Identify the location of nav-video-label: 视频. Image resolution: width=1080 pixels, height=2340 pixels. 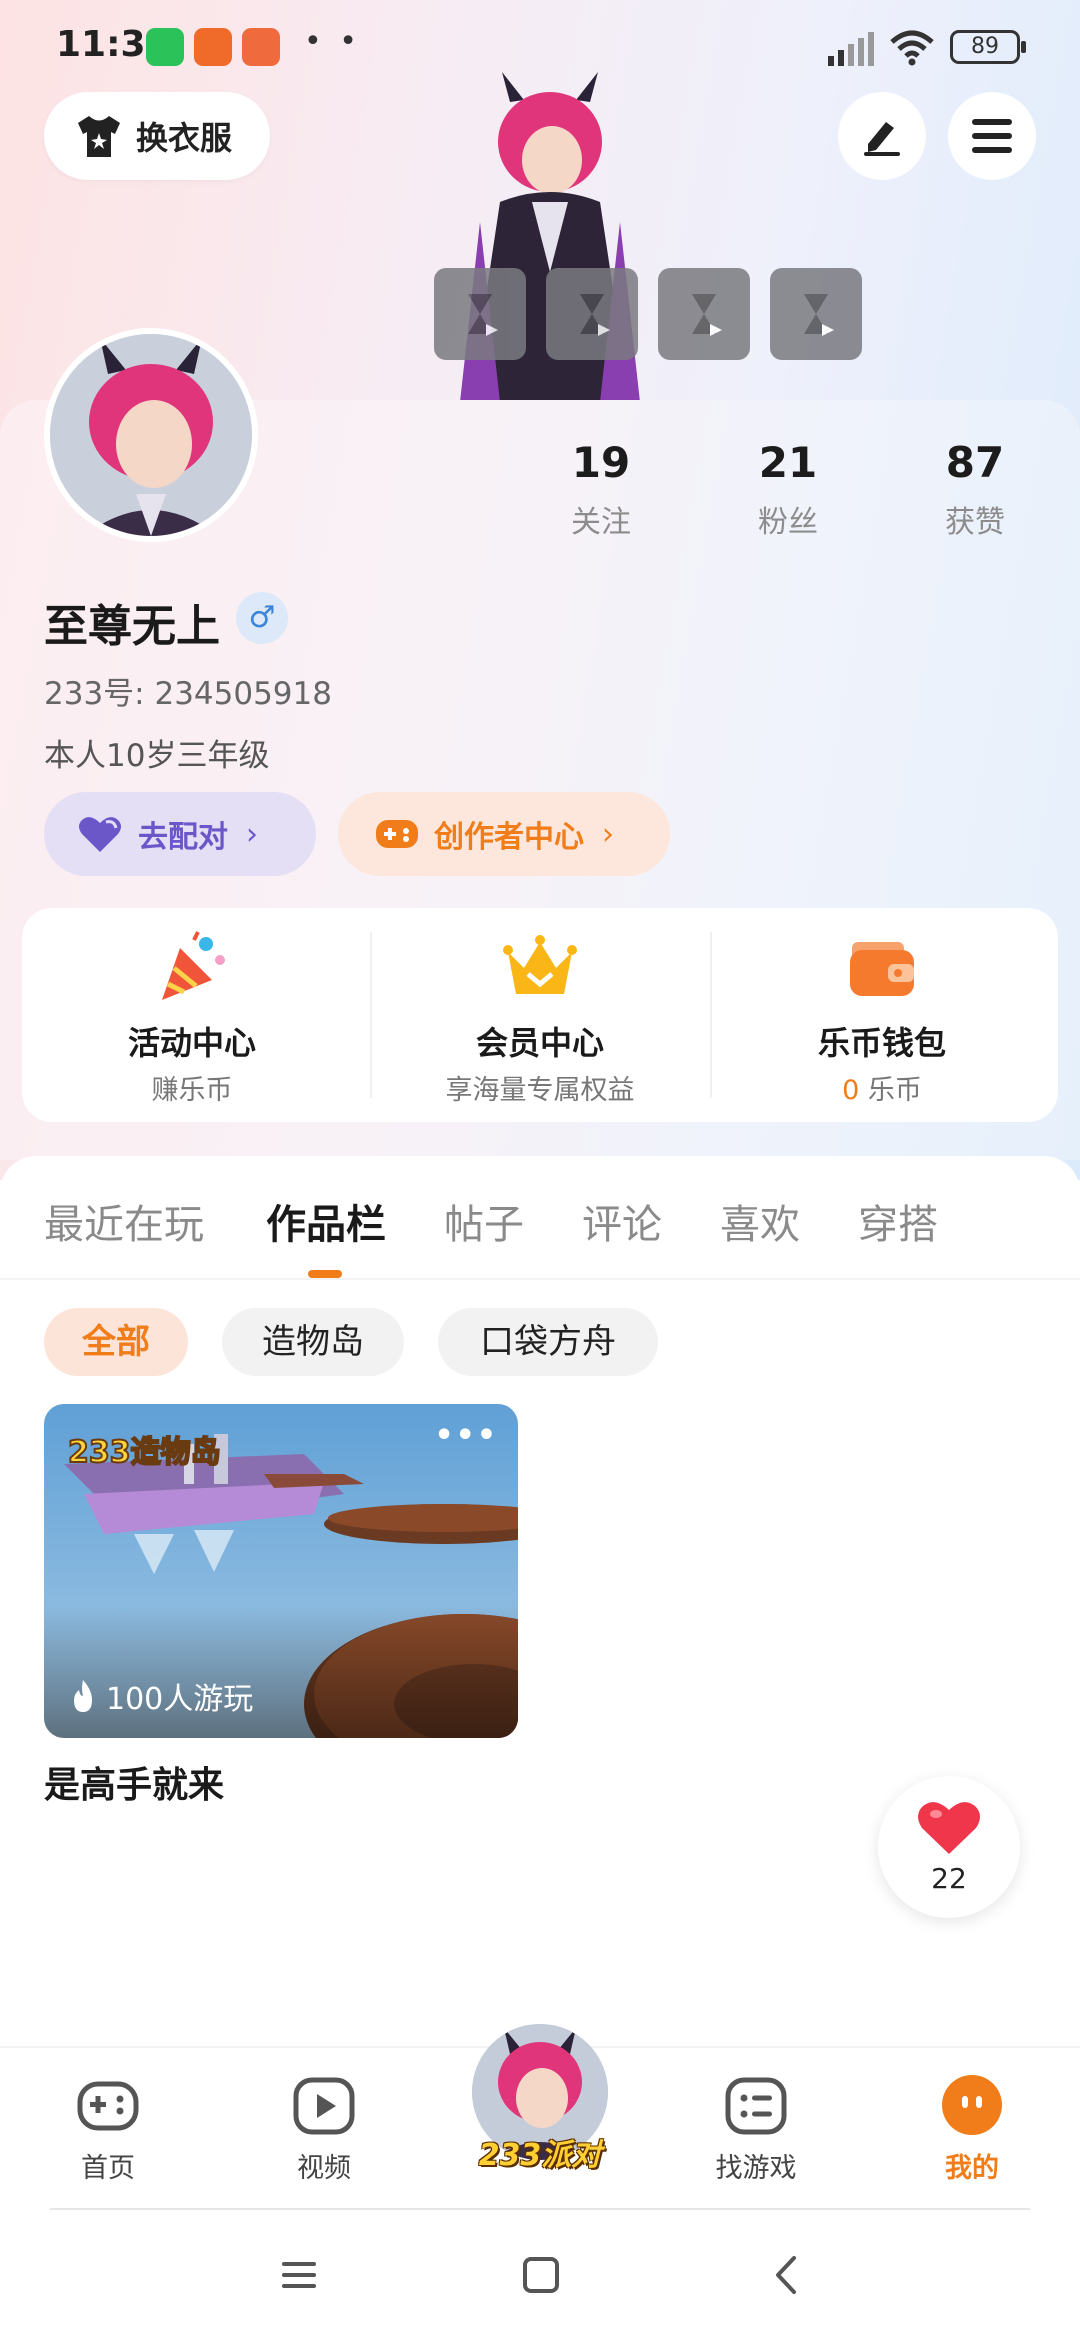
(324, 2168).